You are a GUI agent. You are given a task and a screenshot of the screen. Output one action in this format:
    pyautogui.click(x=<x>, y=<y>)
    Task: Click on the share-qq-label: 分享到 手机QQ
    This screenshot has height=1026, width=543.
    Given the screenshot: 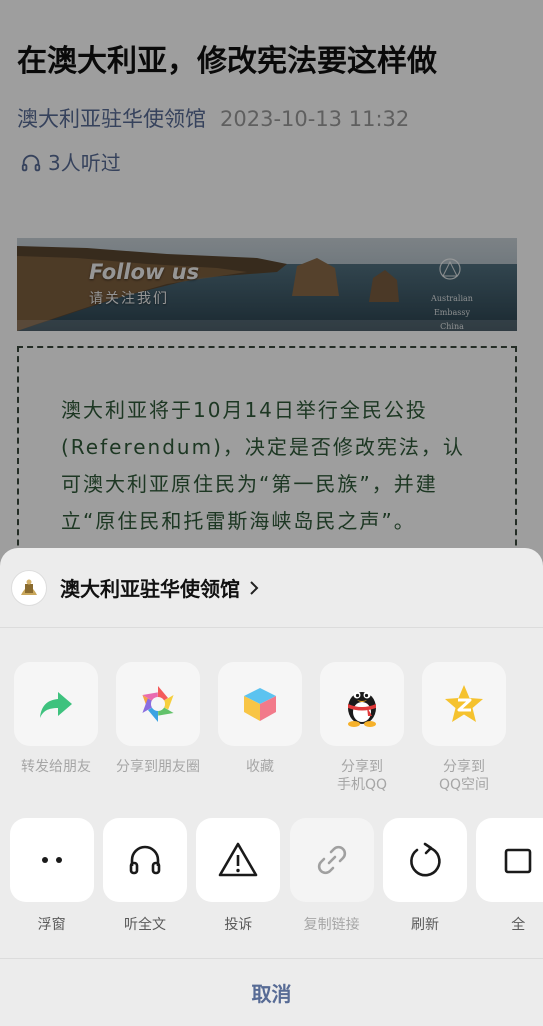 What is the action you would take?
    pyautogui.click(x=362, y=776)
    